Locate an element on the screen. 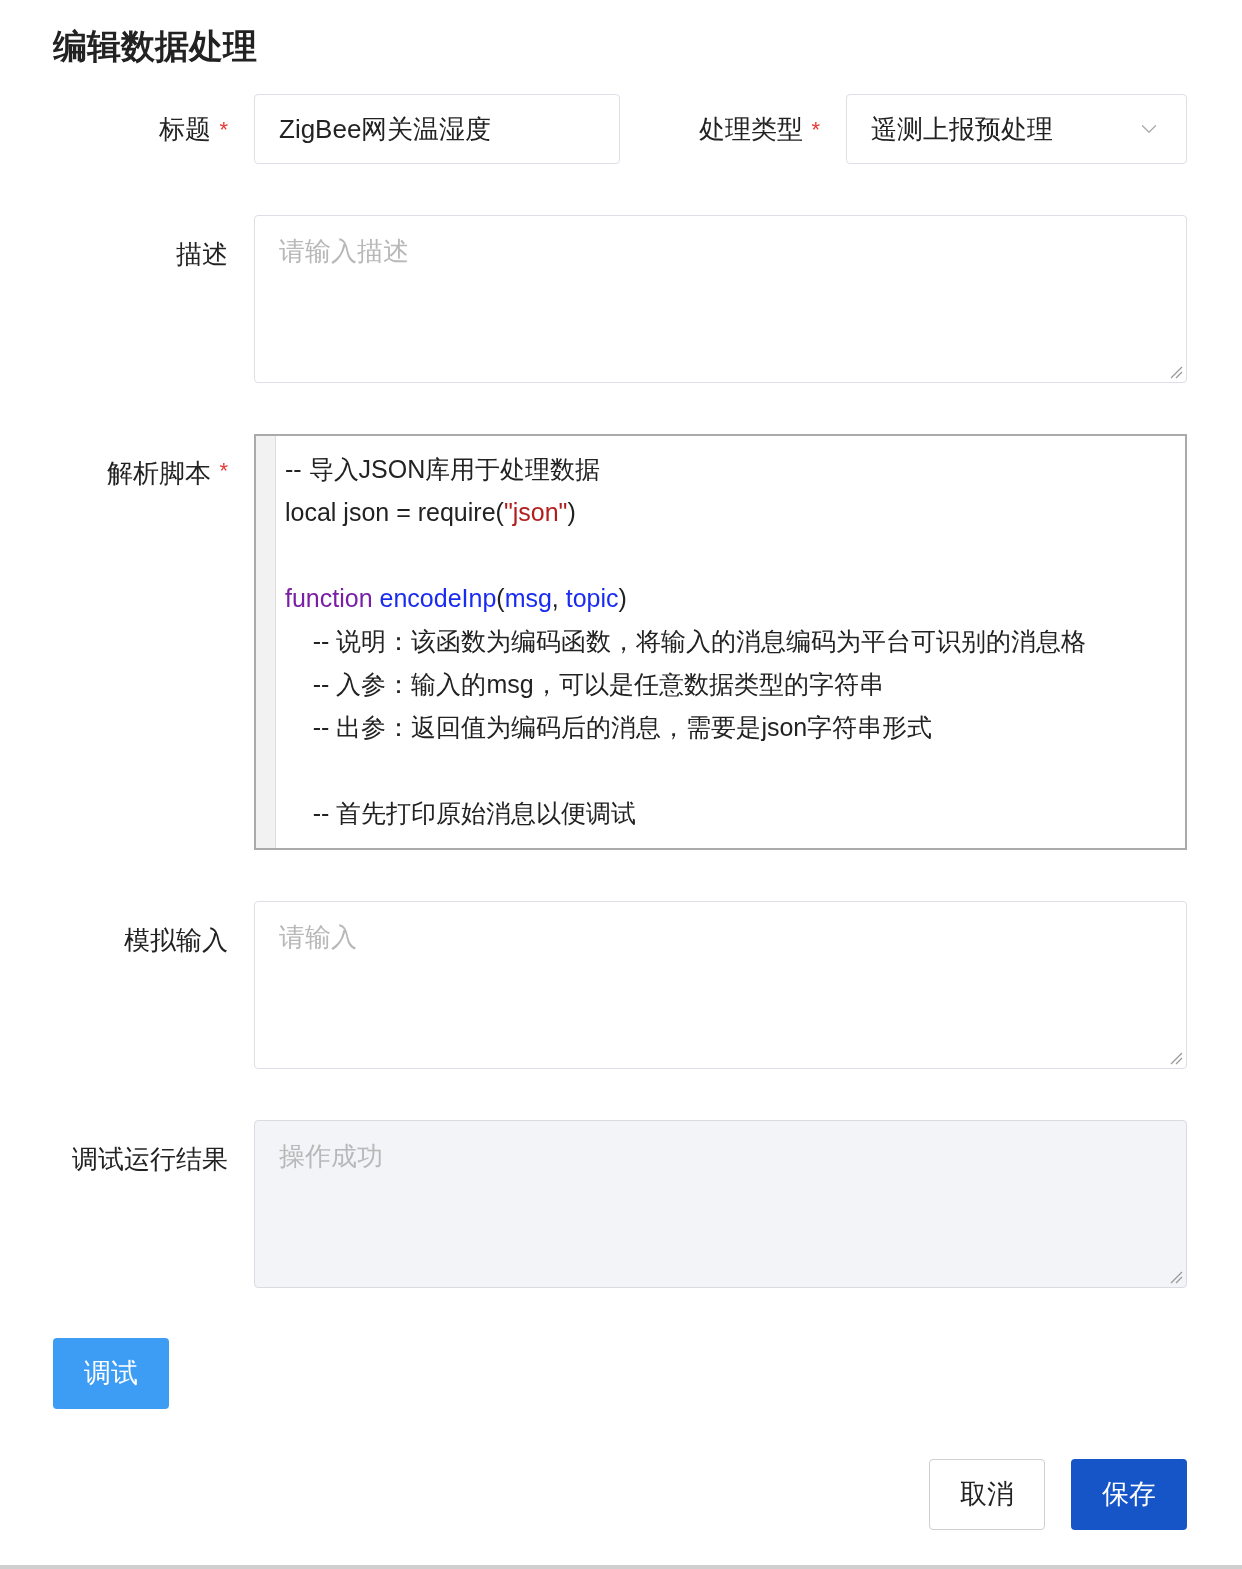  code-line: -- 说明：该函数为编码函数，将输入的消息编码为平台可识别的消息格 is located at coordinates (699, 641).